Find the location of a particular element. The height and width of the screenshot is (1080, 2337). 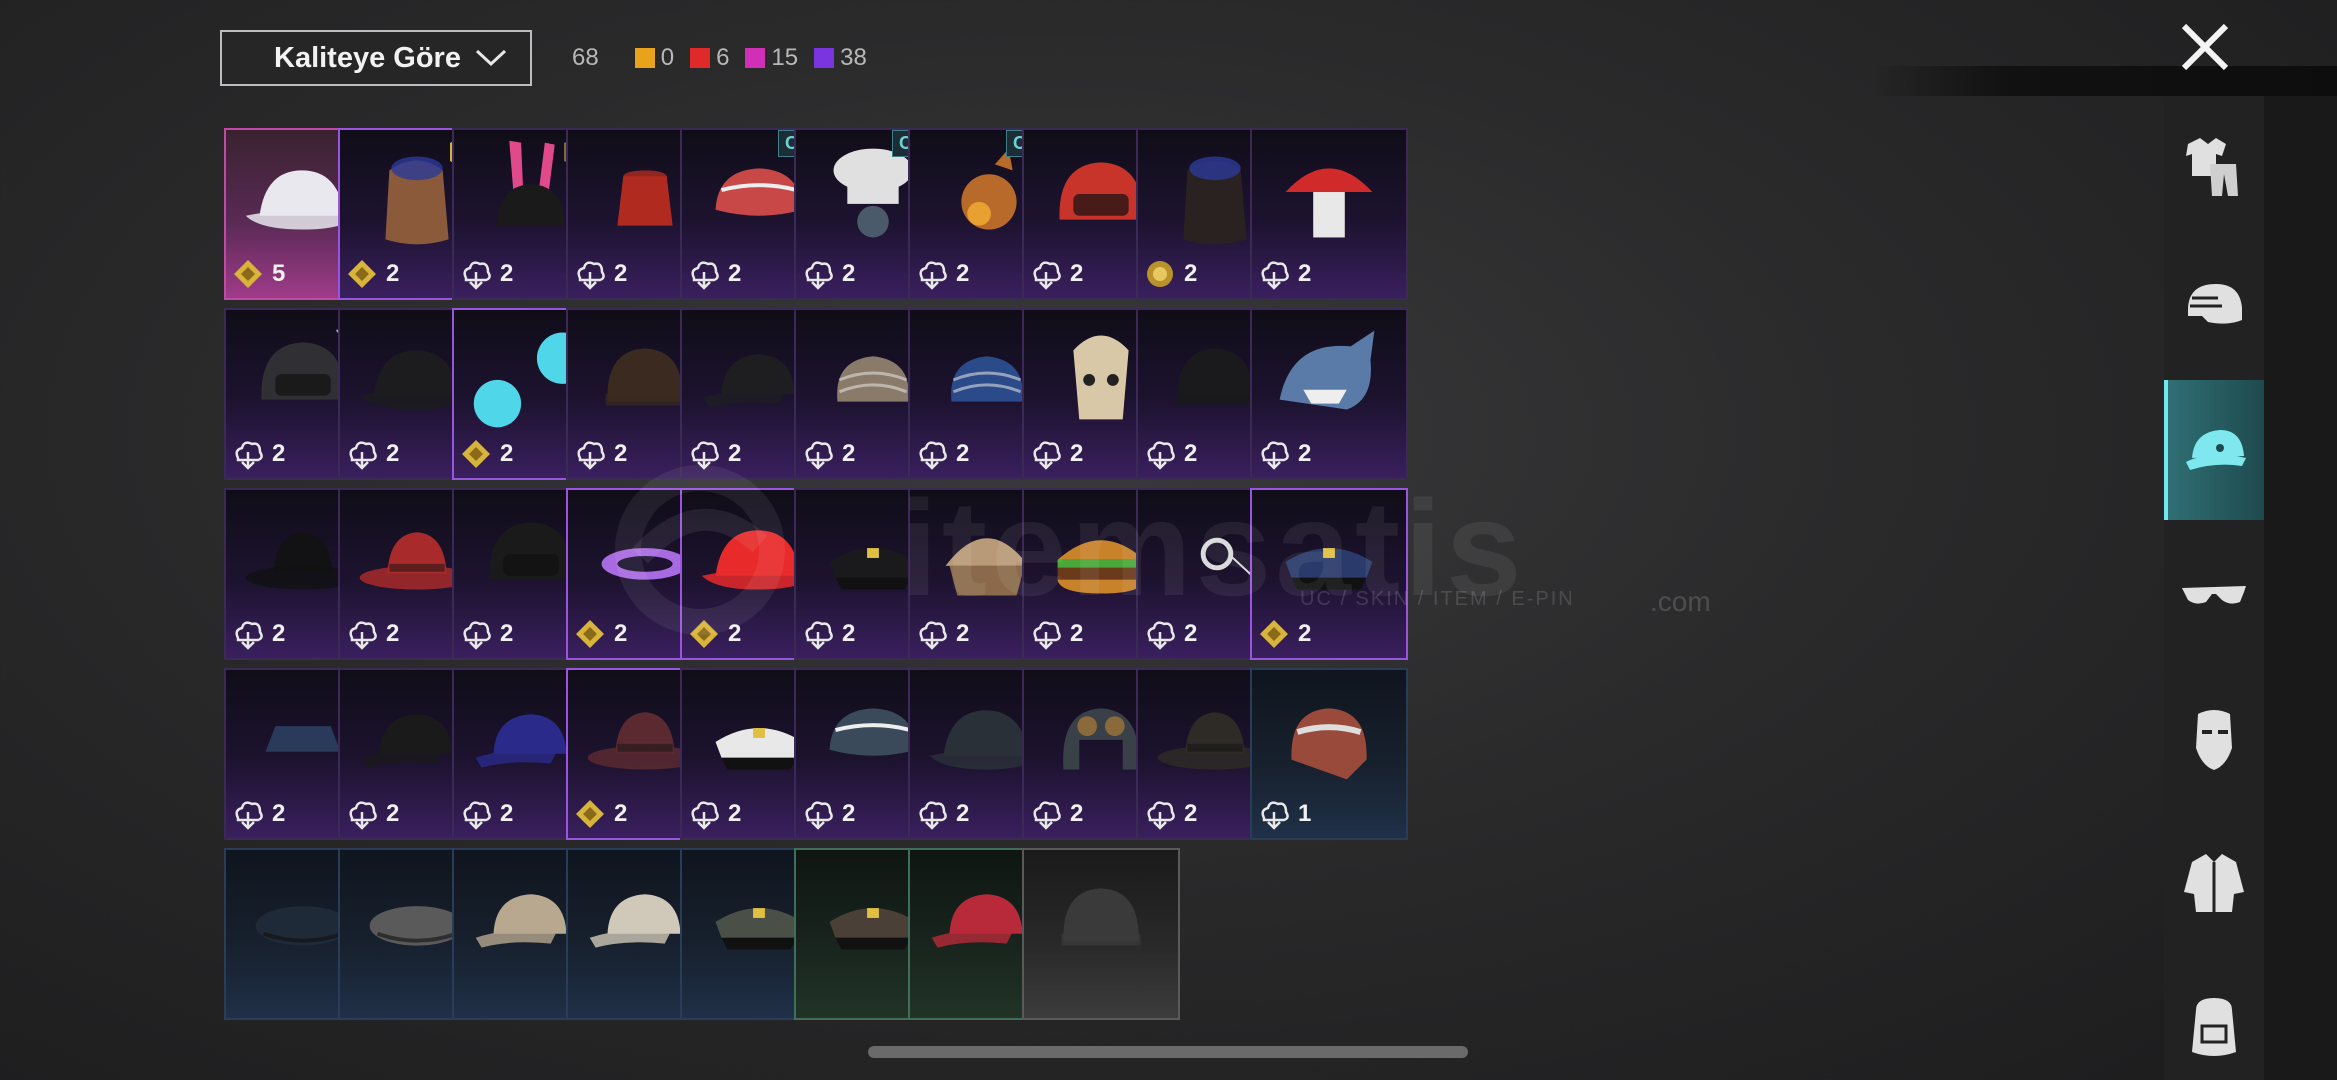

mythic-swatch is located at coordinates (700, 58).